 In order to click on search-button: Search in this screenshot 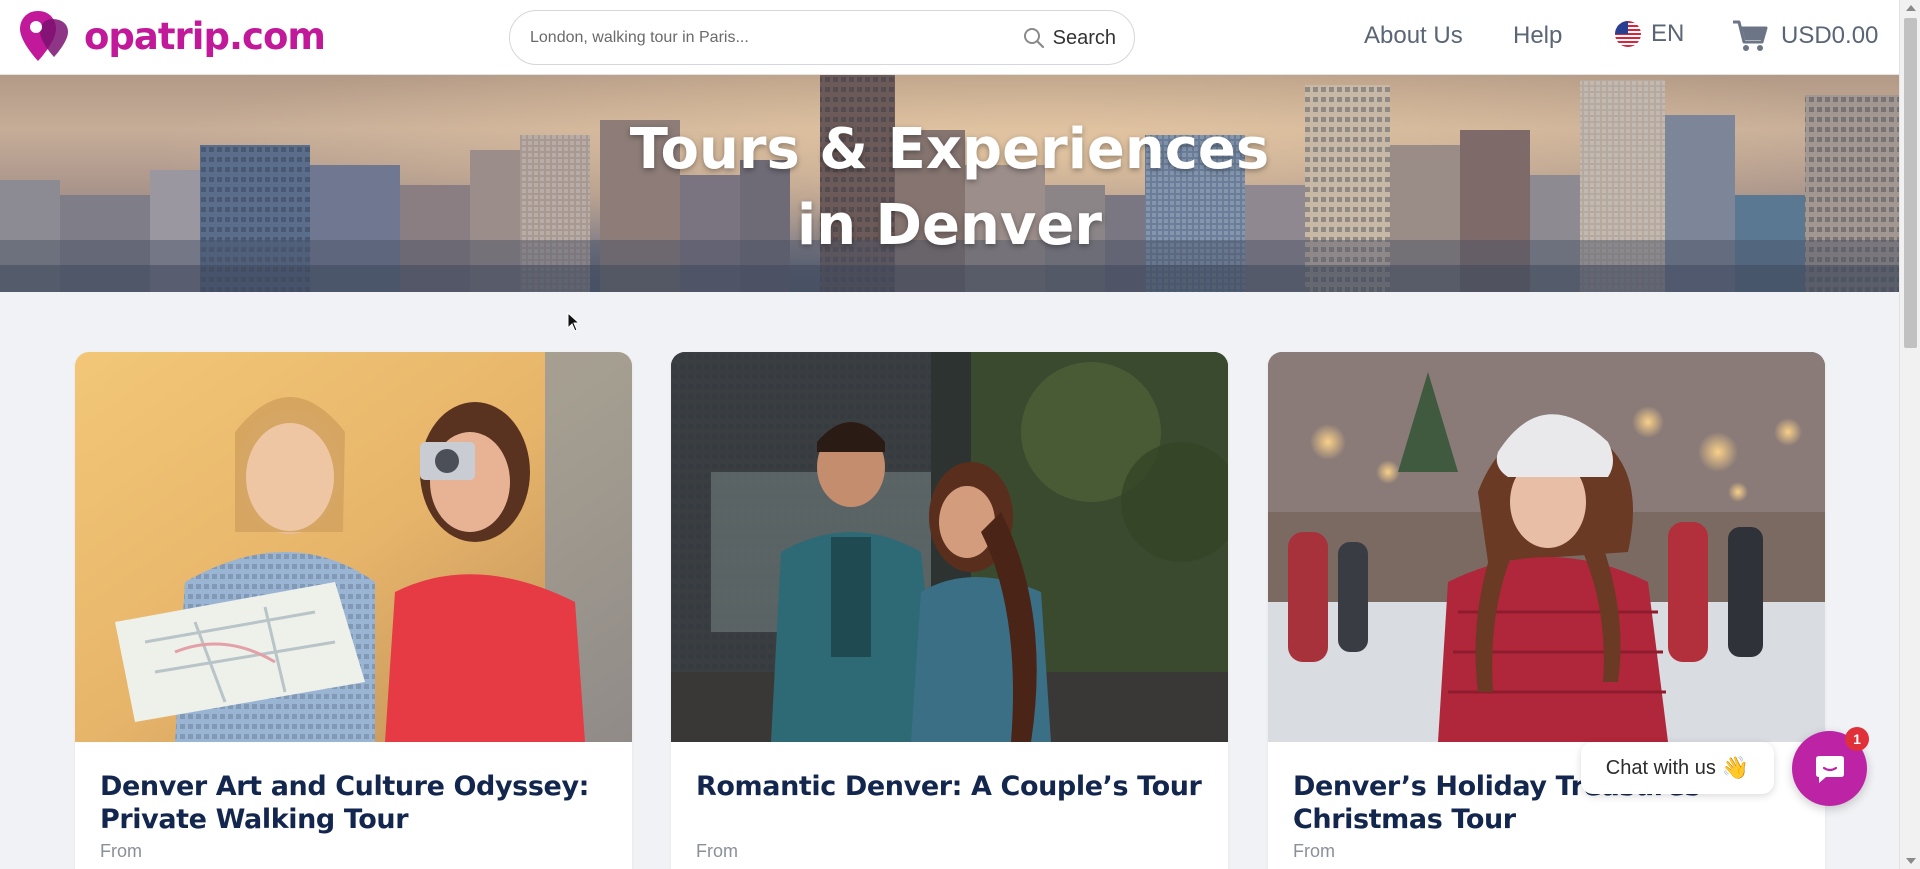, I will do `click(1069, 38)`.